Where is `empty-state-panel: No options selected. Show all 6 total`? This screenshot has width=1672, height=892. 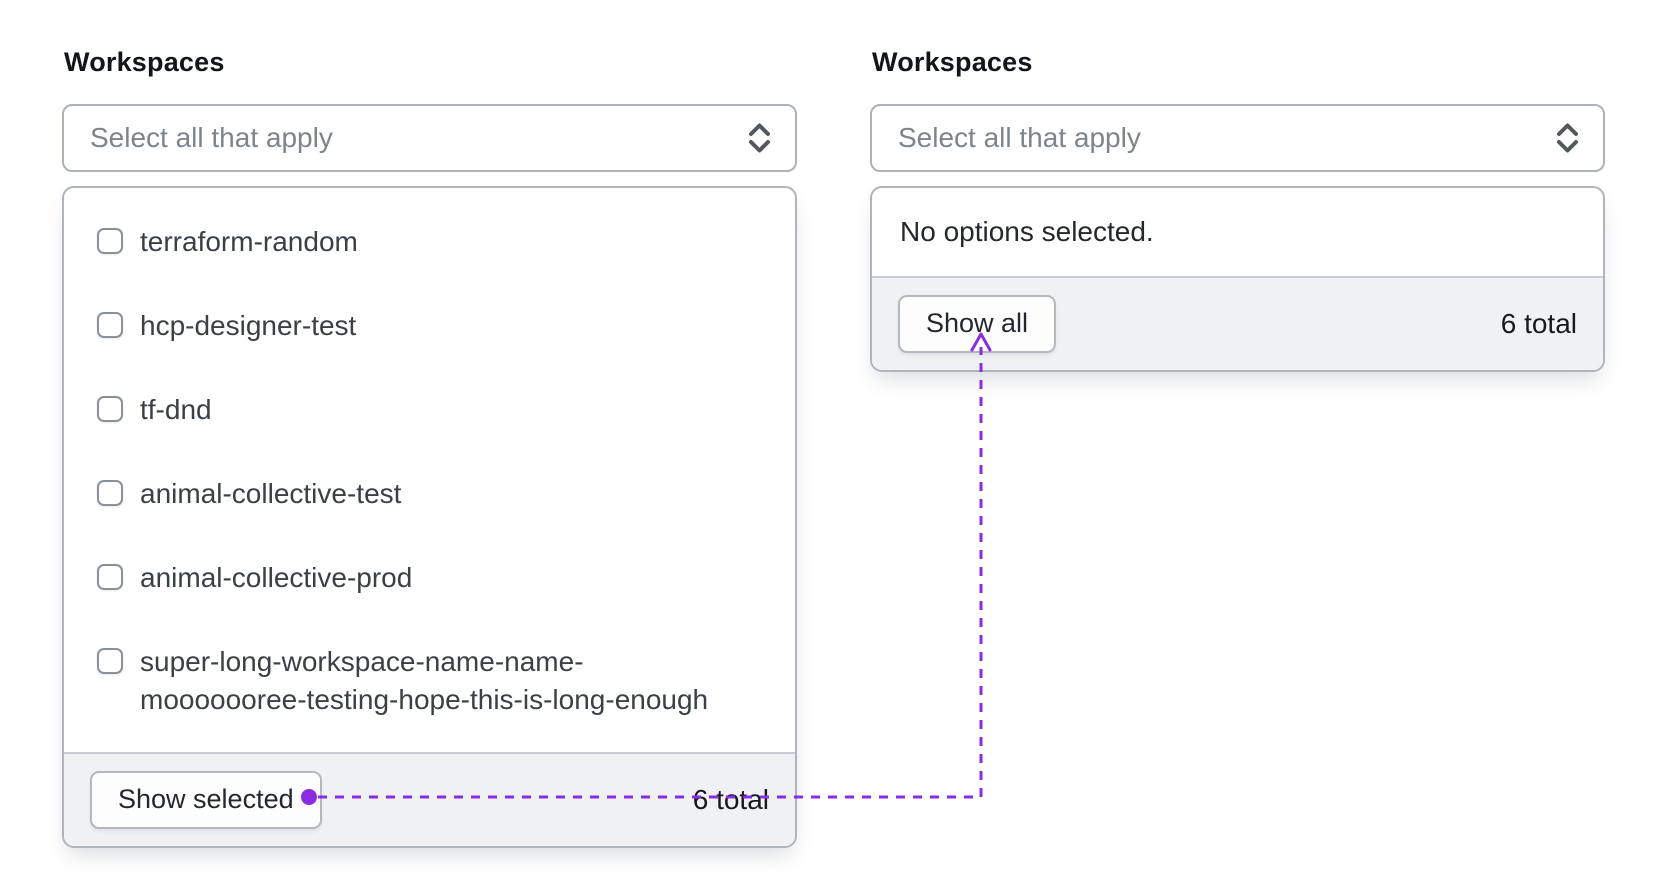
empty-state-panel: No options selected. Show all 6 total is located at coordinates (1237, 279).